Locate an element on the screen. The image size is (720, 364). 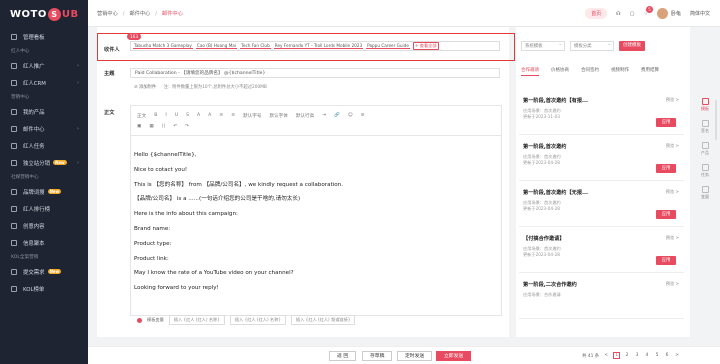
toolbar-control: ⇥ is located at coordinates (324, 115).